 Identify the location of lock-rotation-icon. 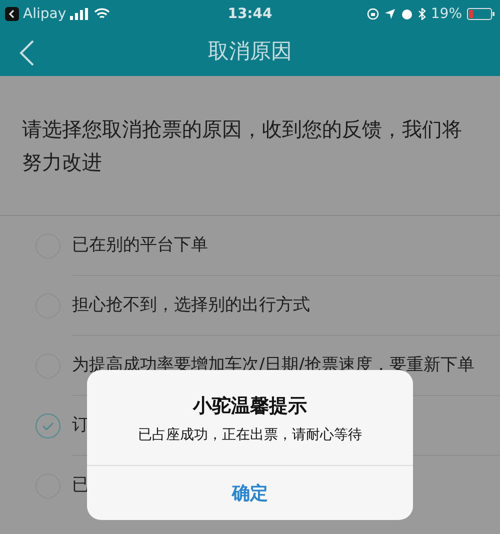
(372, 14).